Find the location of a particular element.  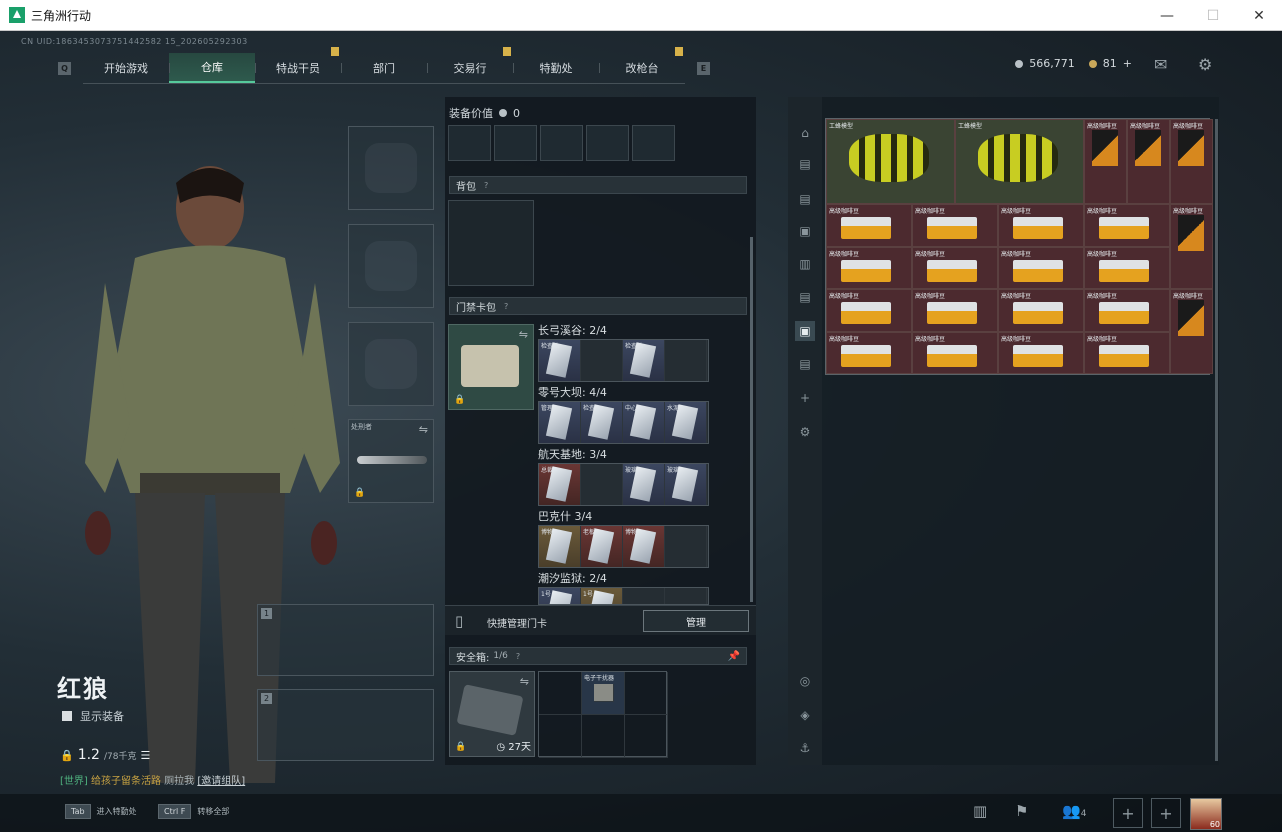

layers-icon: ◈ is located at coordinates (805, 715).